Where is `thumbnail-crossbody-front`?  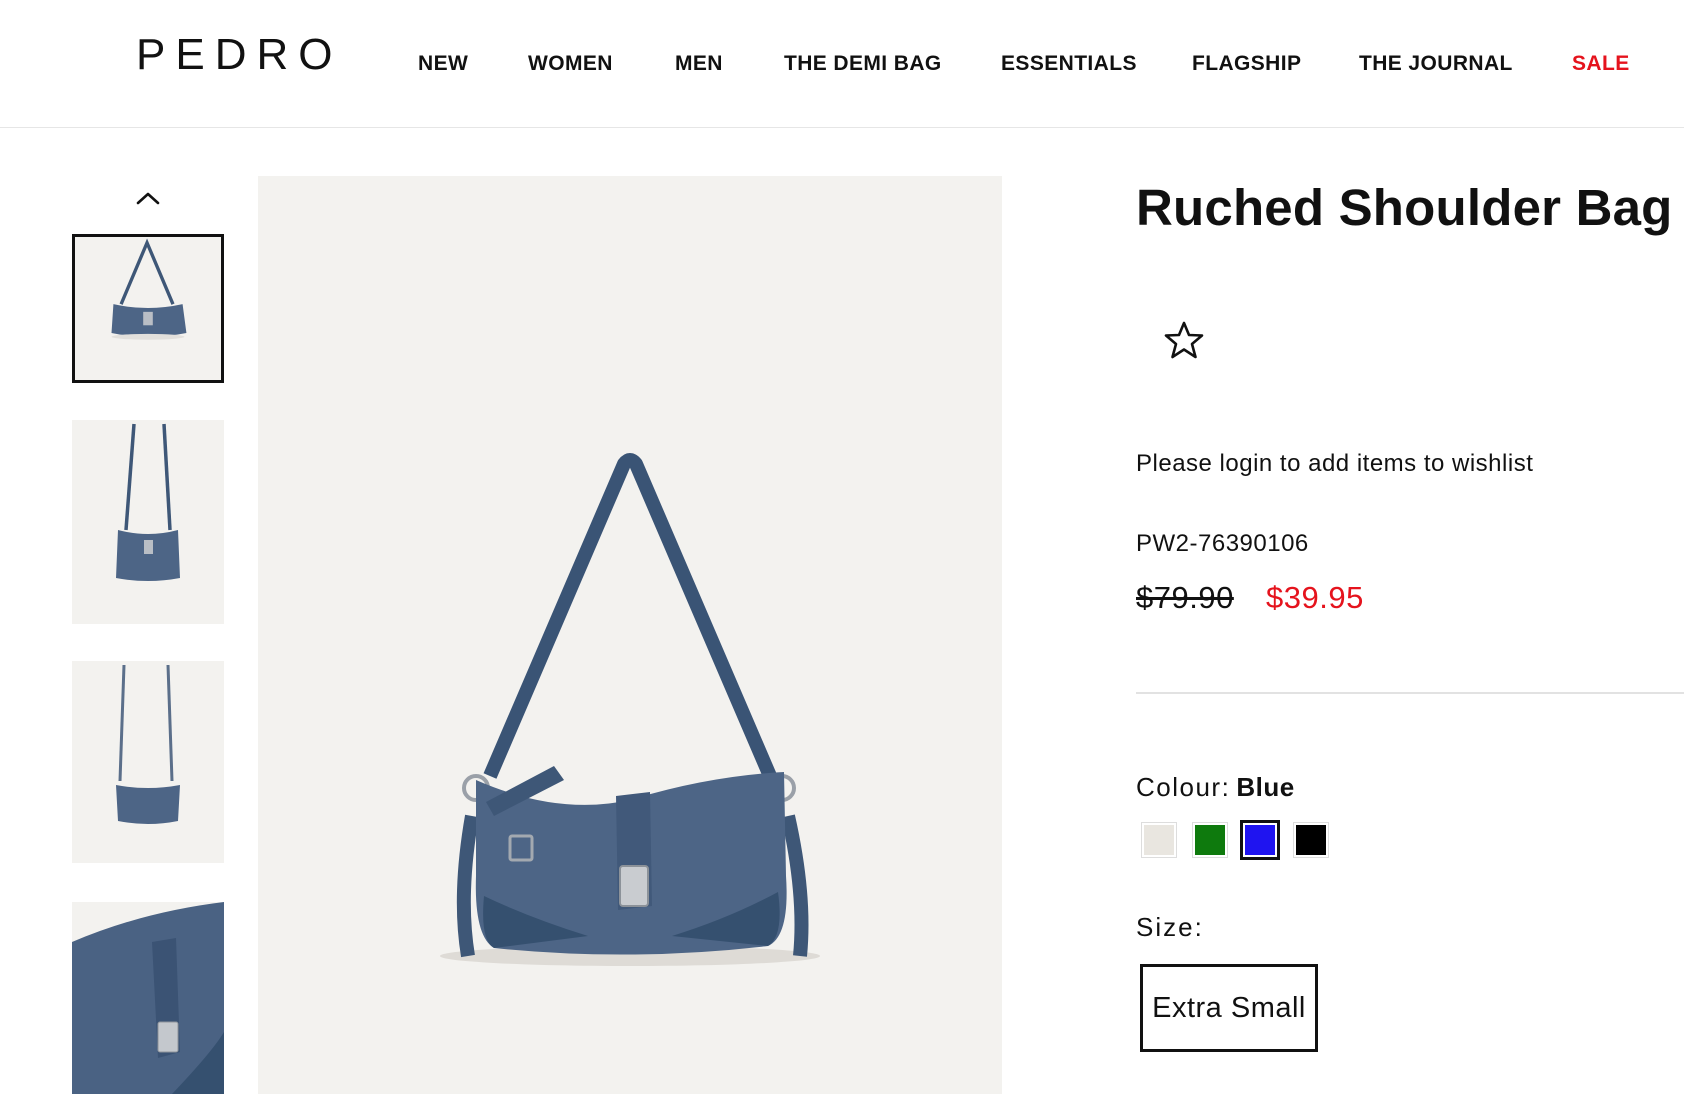
thumbnail-crossbody-front is located at coordinates (148, 522).